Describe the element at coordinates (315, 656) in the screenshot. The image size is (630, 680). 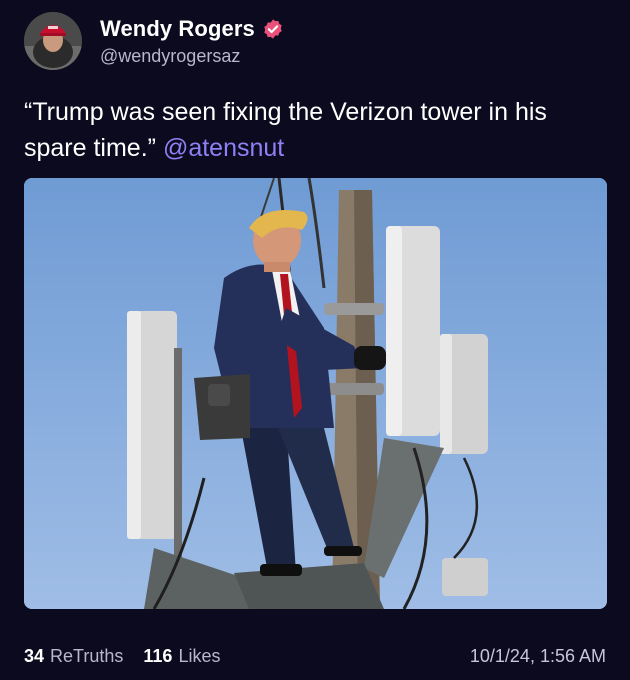
I see `post-footer: 34 ReTruths 116 Likes 10/1/24, 1:56 AM` at that location.